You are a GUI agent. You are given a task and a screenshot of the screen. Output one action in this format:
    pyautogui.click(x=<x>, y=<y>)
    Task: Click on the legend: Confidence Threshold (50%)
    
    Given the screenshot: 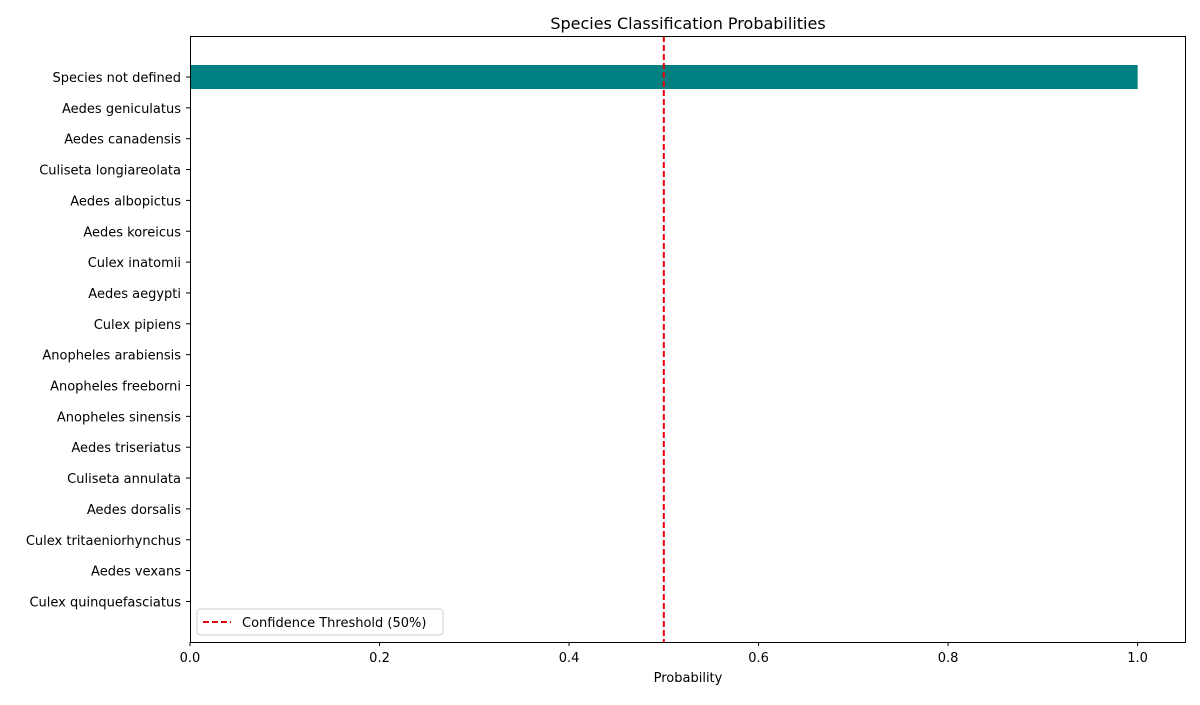 What is the action you would take?
    pyautogui.click(x=320, y=622)
    